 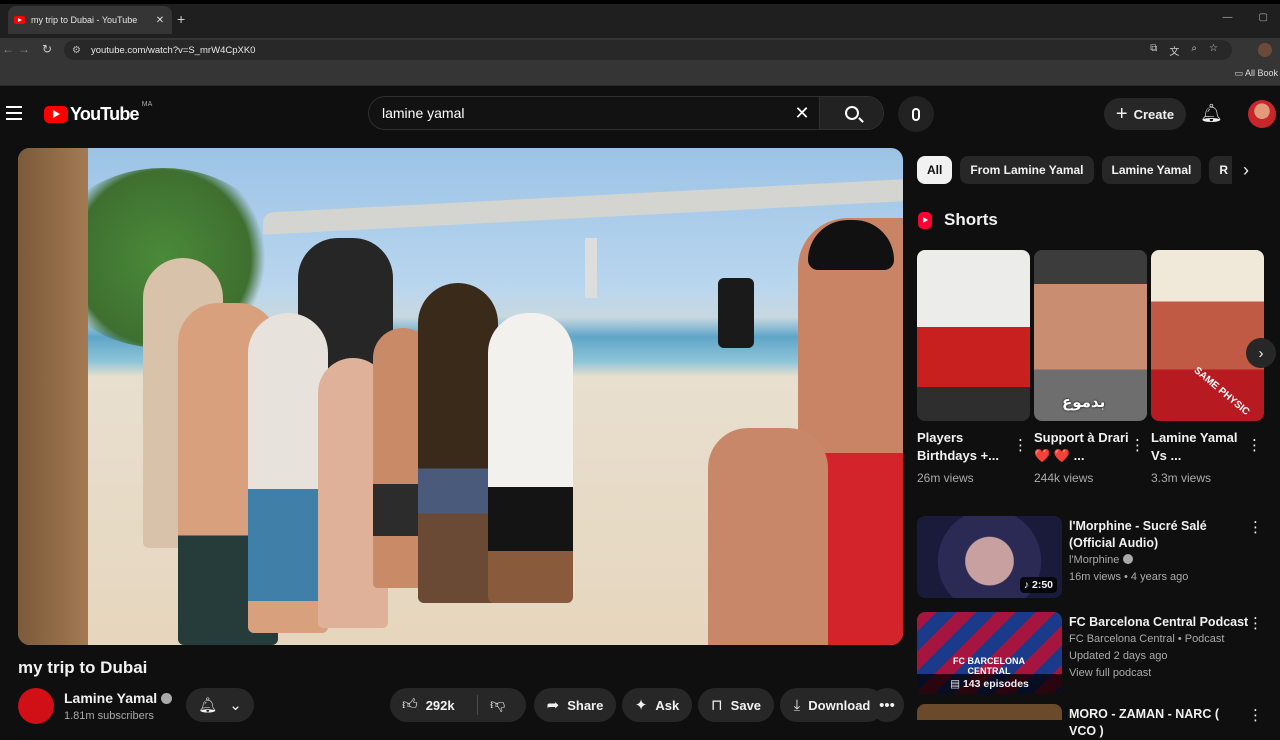 I want to click on youtube-play-icon, so click(x=56, y=114).